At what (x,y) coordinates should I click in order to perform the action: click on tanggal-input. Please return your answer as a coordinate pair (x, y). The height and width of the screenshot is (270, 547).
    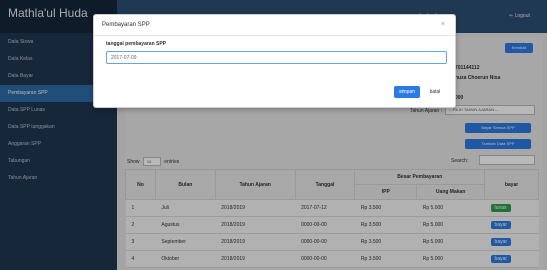
    Looking at the image, I should click on (276, 57).